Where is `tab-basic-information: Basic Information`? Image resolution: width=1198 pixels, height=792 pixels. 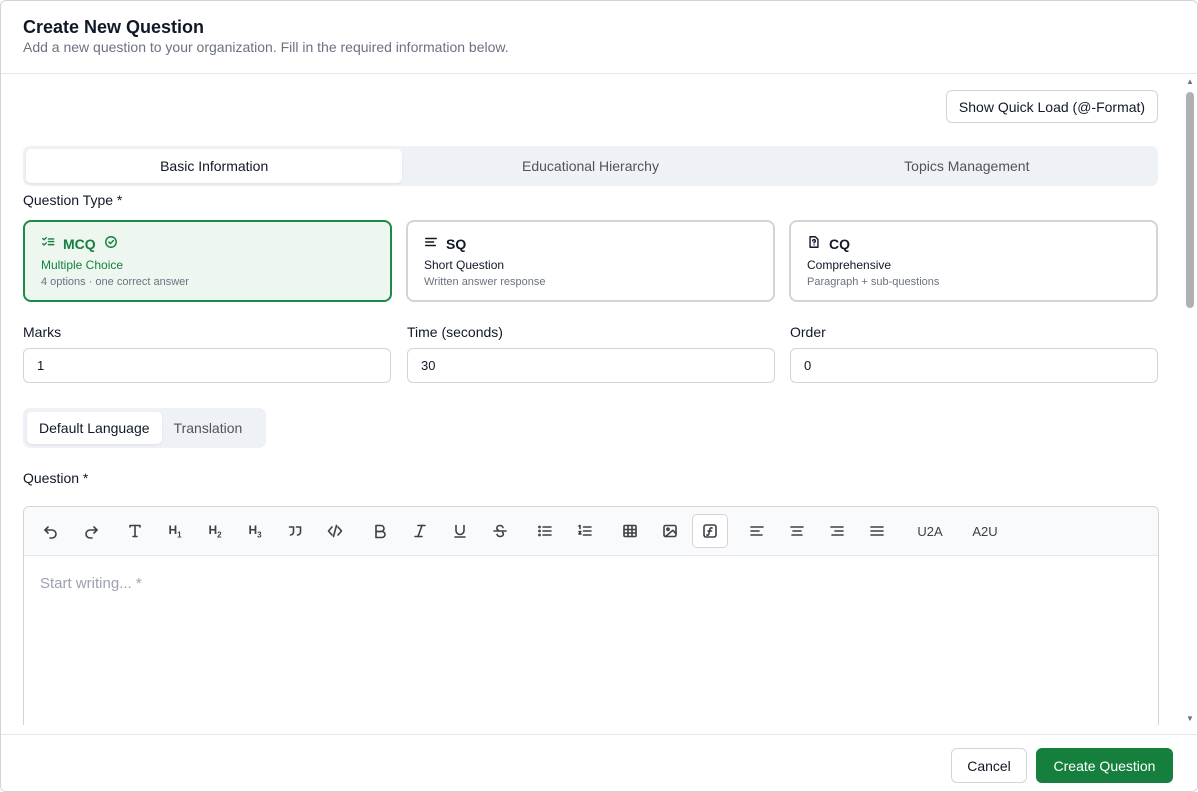
tab-basic-information: Basic Information is located at coordinates (214, 166).